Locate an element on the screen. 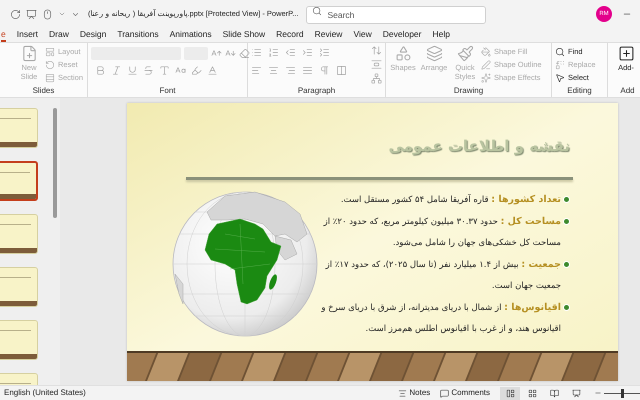 The width and height of the screenshot is (640, 400). layout-icon is located at coordinates (50, 51).